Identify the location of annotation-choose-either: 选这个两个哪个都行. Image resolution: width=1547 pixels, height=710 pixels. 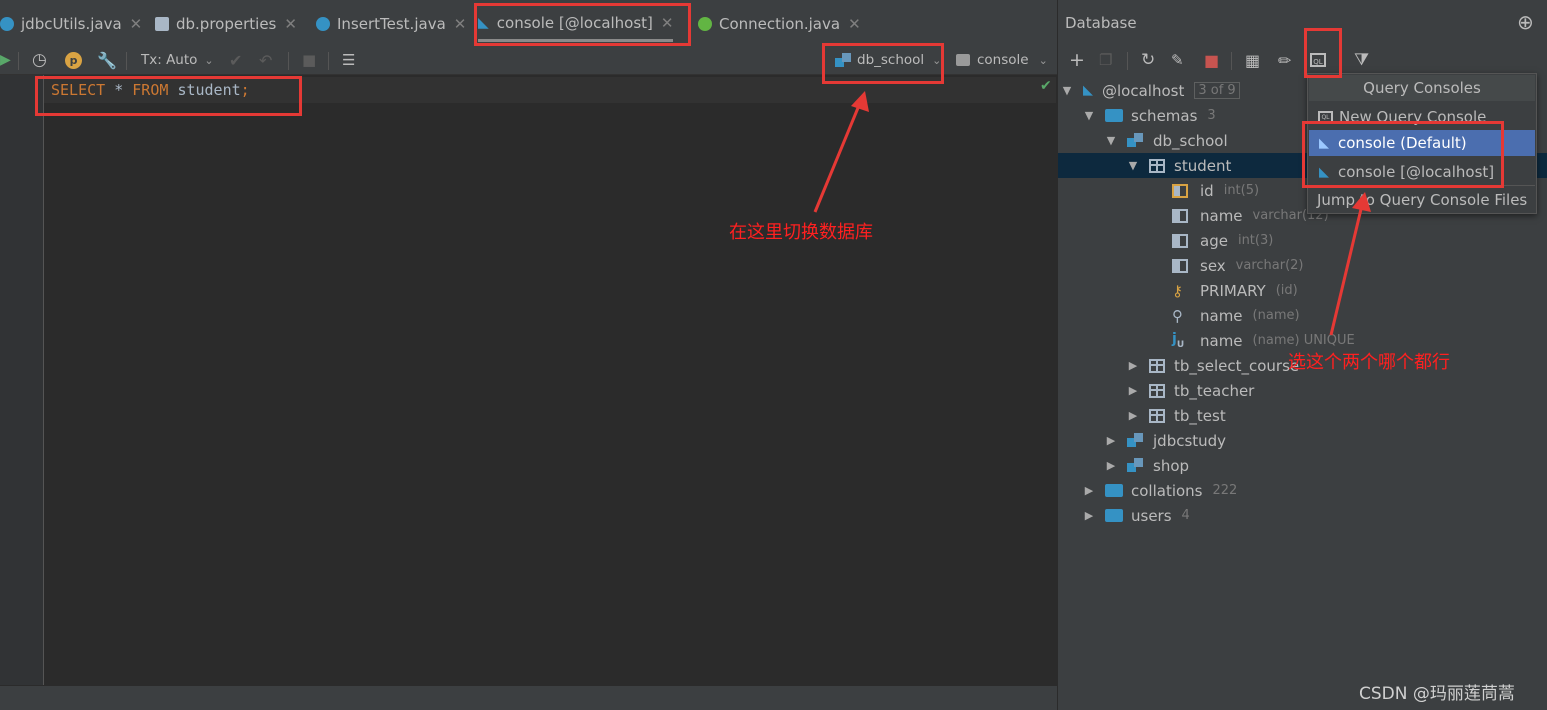
(1369, 362).